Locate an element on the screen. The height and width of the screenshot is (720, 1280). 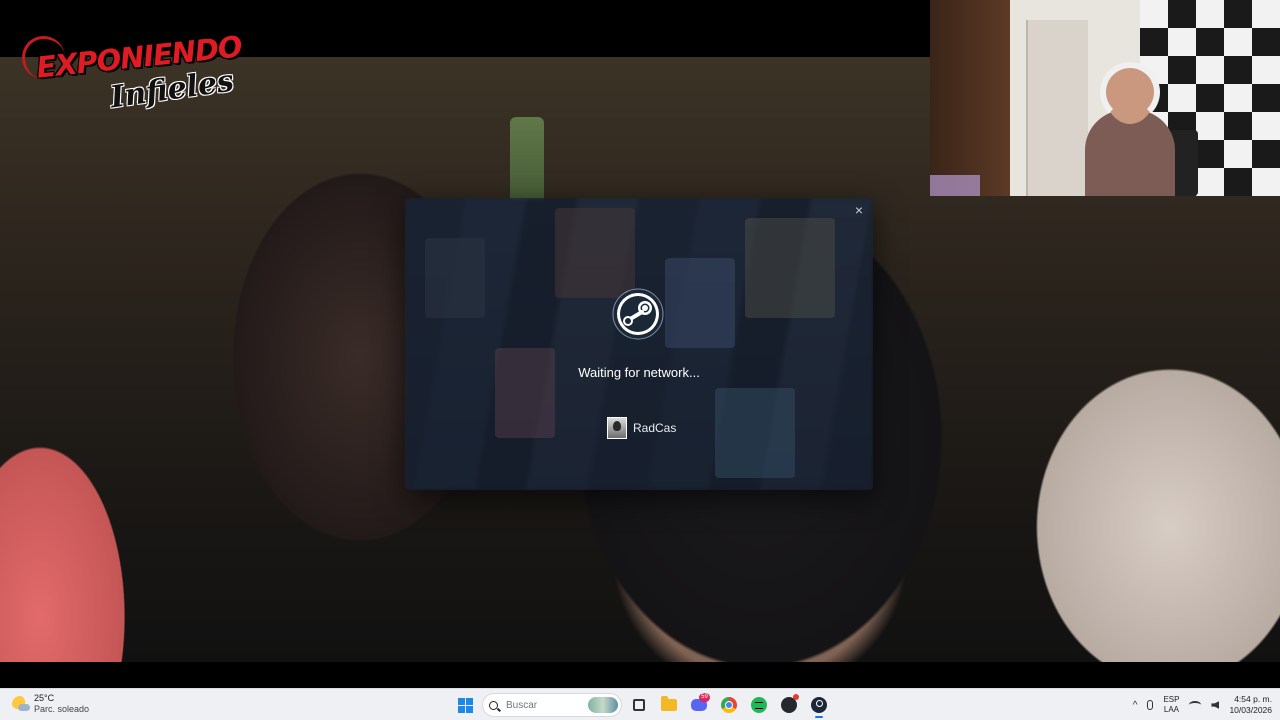
system-tray: ^ ESP LAA 4:54 p. m. 10/03/2026 is located at coordinates (1202, 705).